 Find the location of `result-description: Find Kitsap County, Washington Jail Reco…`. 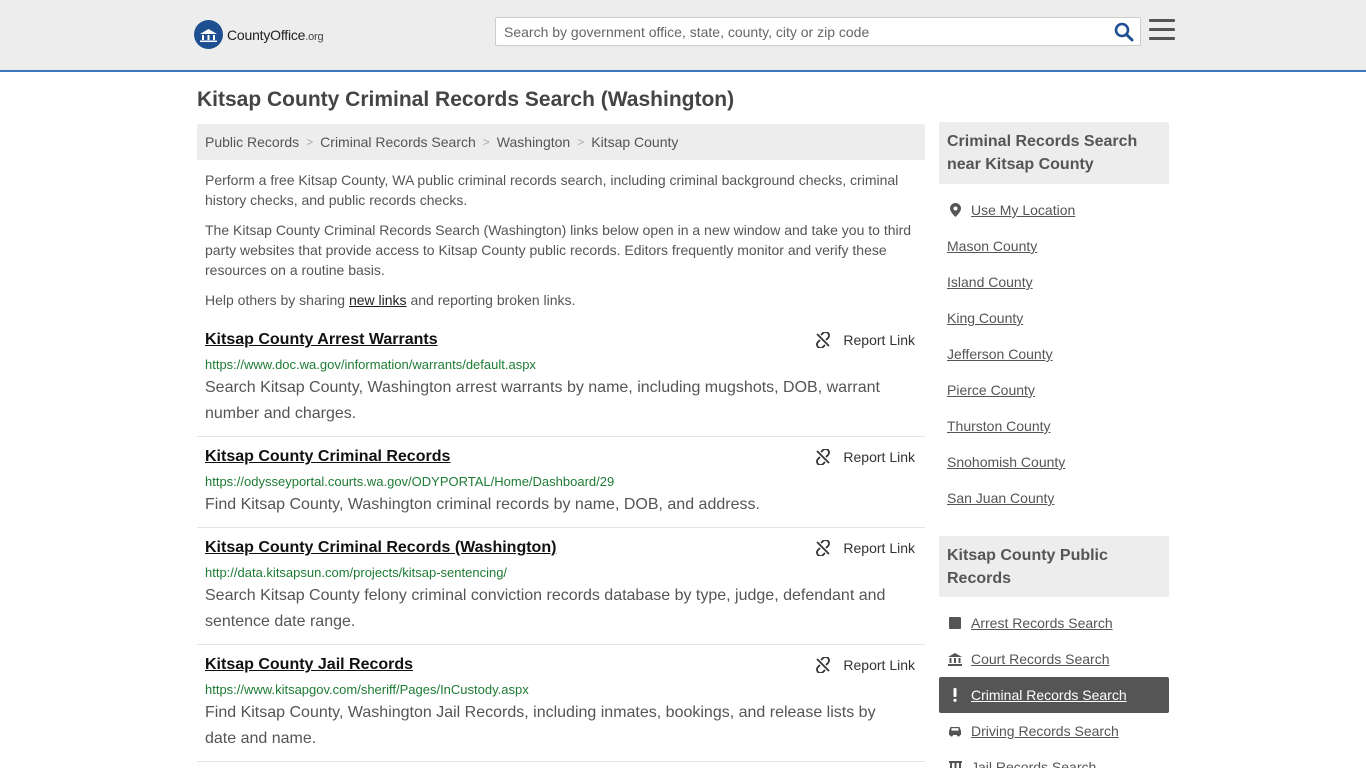

result-description: Find Kitsap County, Washington Jail Reco… is located at coordinates (540, 725).